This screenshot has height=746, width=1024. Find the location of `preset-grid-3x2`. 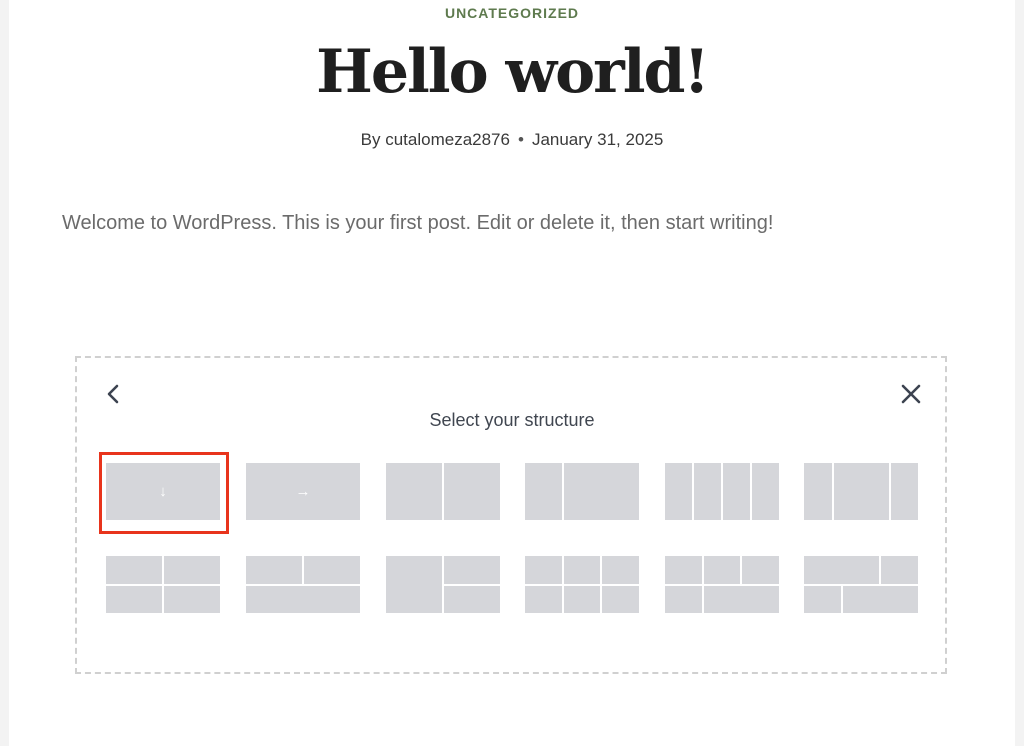

preset-grid-3x2 is located at coordinates (582, 584).